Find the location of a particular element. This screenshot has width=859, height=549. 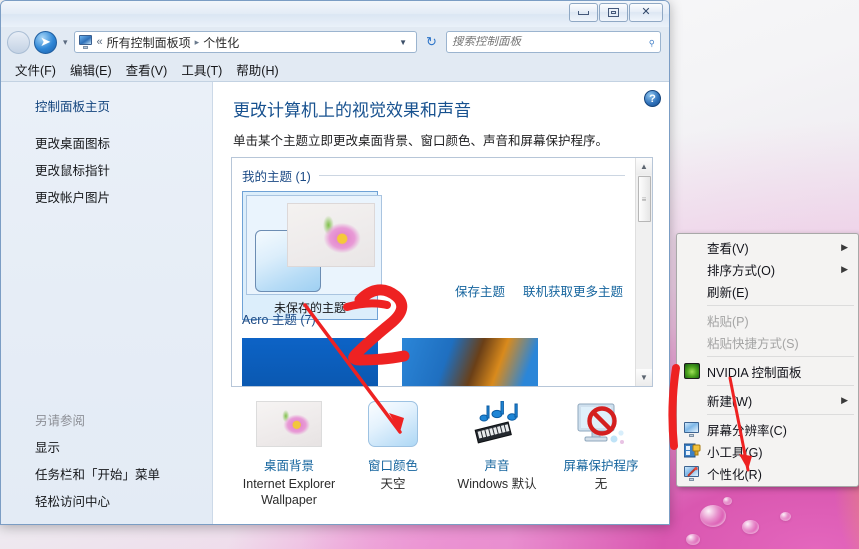

context-menu-item-paste-shortcut: 粘贴快捷方式(S) is located at coordinates (767, 342).